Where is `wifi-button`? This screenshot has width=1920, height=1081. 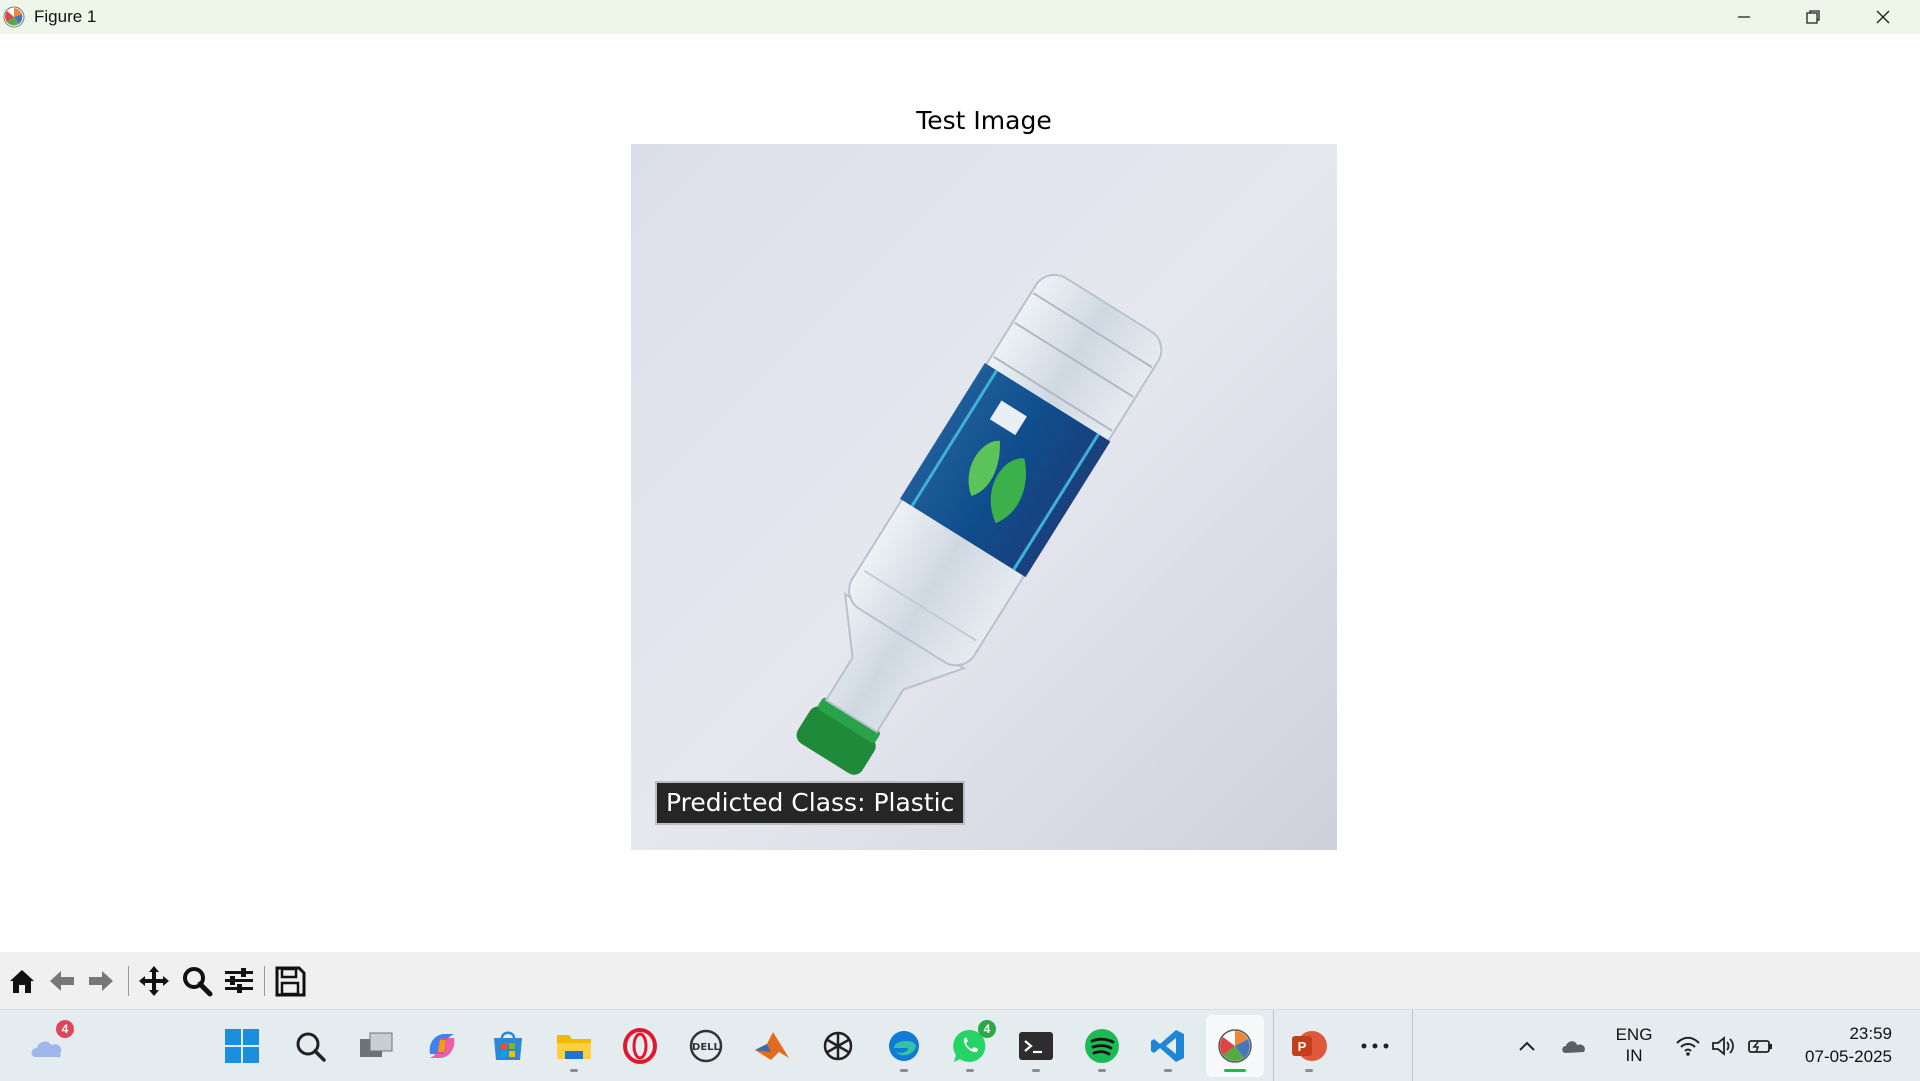
wifi-button is located at coordinates (1688, 1046).